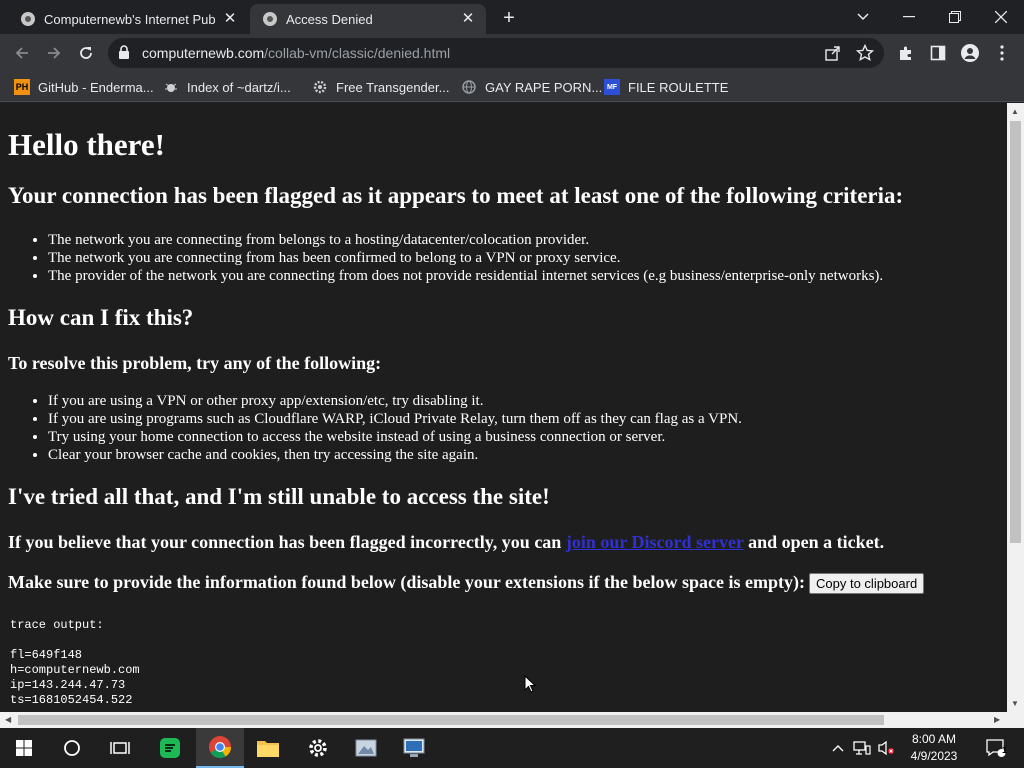 The width and height of the screenshot is (1024, 768). I want to click on settings-gear-icon, so click(318, 748).